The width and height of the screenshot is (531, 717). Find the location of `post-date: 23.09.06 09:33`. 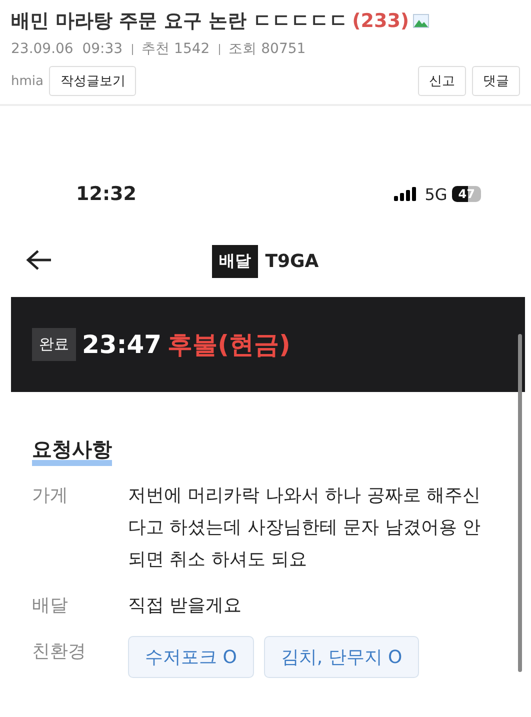

post-date: 23.09.06 09:33 is located at coordinates (67, 49).